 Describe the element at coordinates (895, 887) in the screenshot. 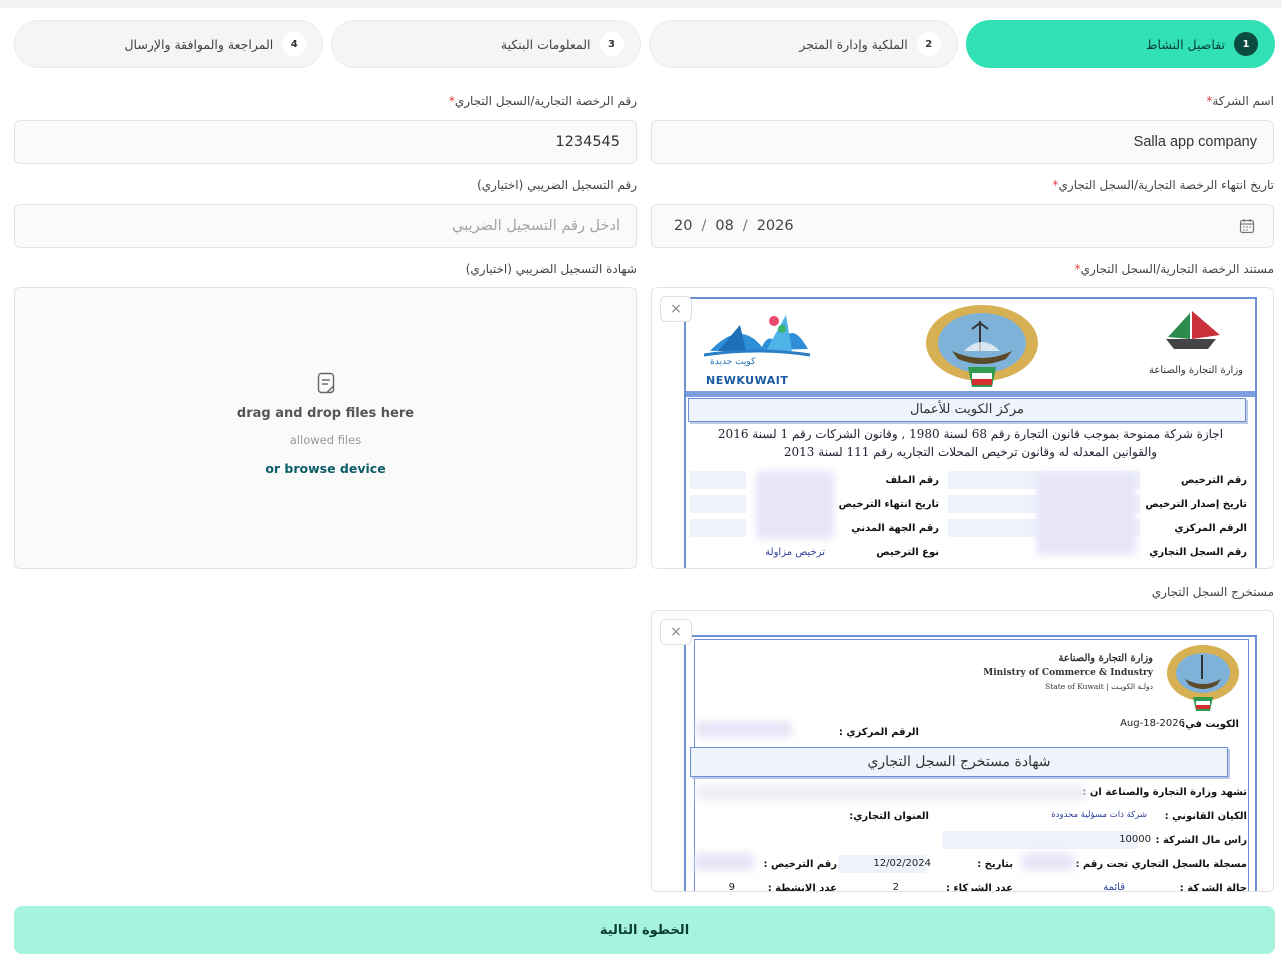

I see `partners-value: 2` at that location.